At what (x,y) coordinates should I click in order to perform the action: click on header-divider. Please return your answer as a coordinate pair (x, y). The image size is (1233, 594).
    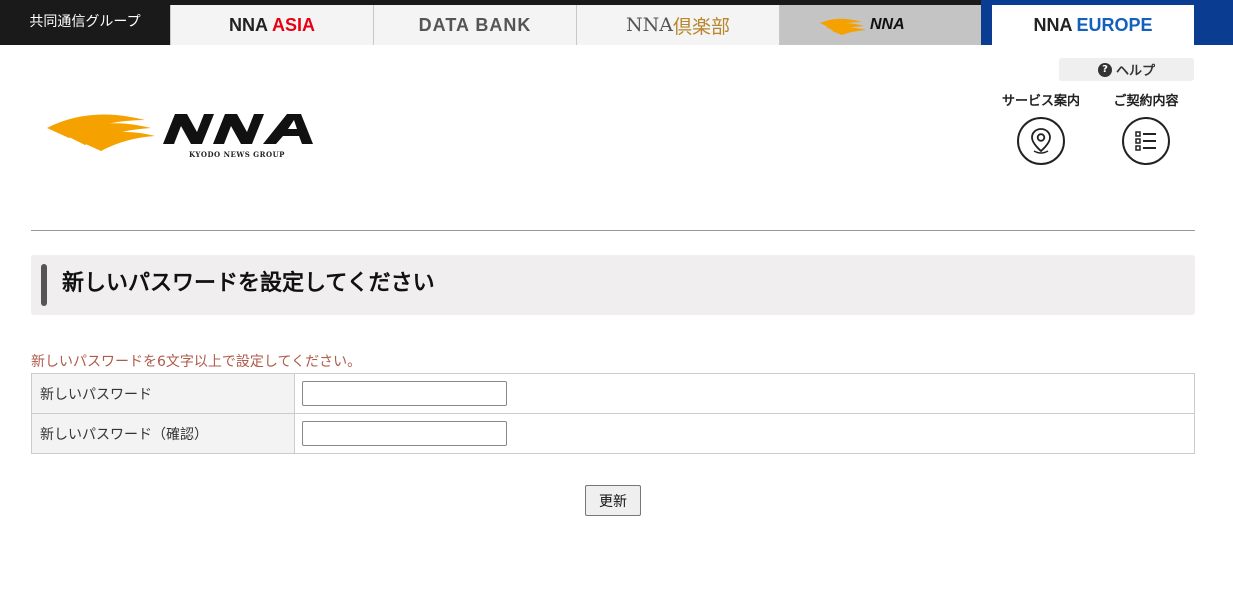
    Looking at the image, I should click on (613, 230).